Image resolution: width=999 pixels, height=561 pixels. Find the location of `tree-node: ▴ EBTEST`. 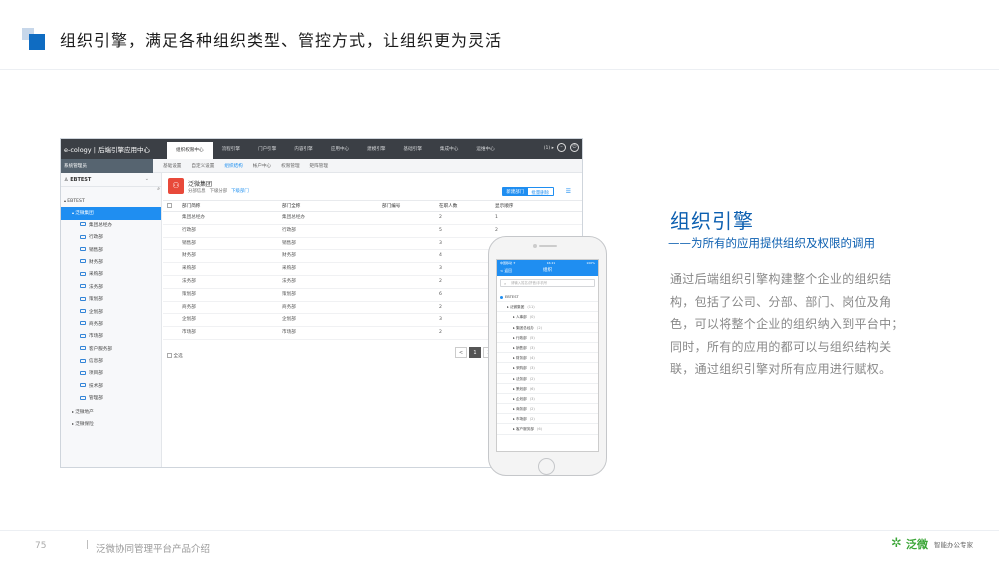

tree-node: ▴ EBTEST is located at coordinates (111, 201).